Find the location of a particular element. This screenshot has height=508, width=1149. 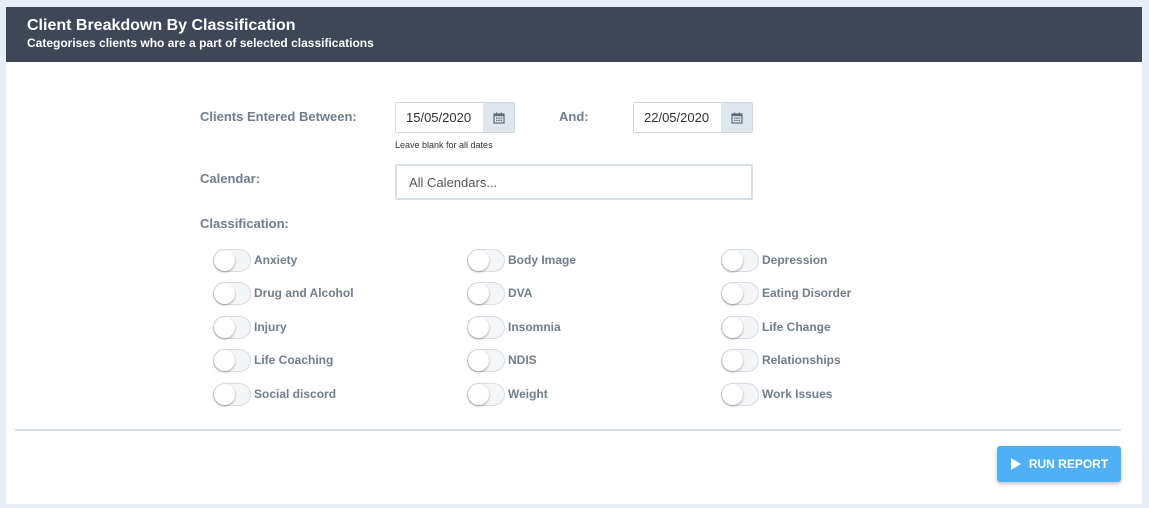

and-label: And: is located at coordinates (574, 116).